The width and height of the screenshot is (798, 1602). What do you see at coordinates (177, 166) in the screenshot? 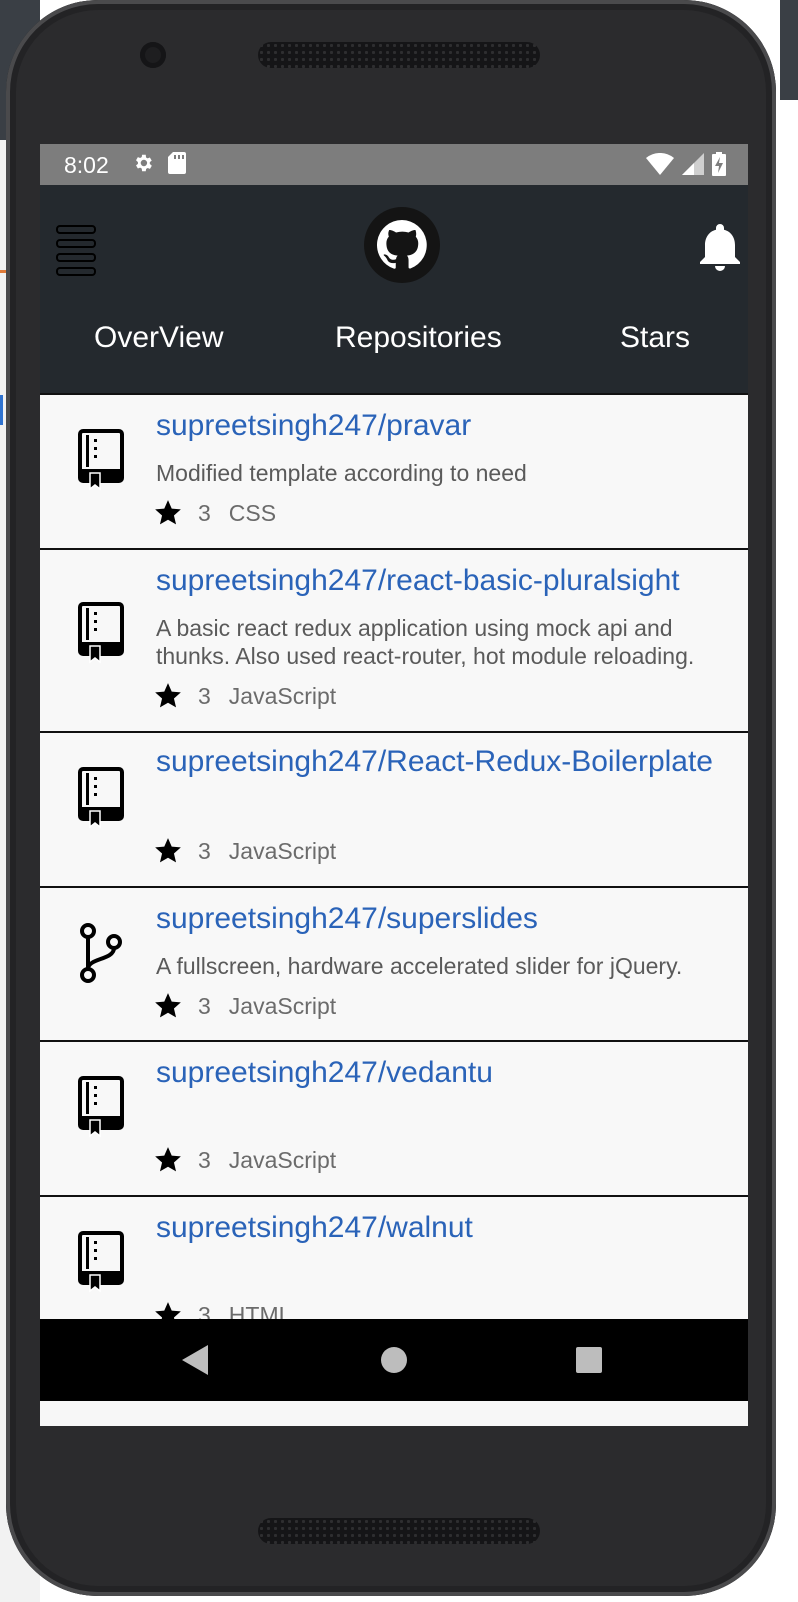
I see `sd-card-icon` at bounding box center [177, 166].